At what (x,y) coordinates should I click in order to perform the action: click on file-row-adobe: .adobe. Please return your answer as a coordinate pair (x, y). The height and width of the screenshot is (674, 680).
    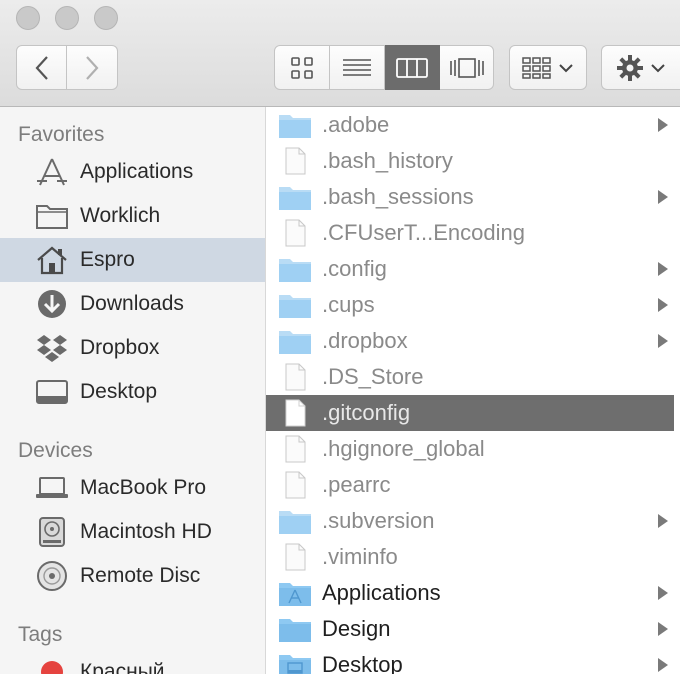
    Looking at the image, I should click on (470, 125).